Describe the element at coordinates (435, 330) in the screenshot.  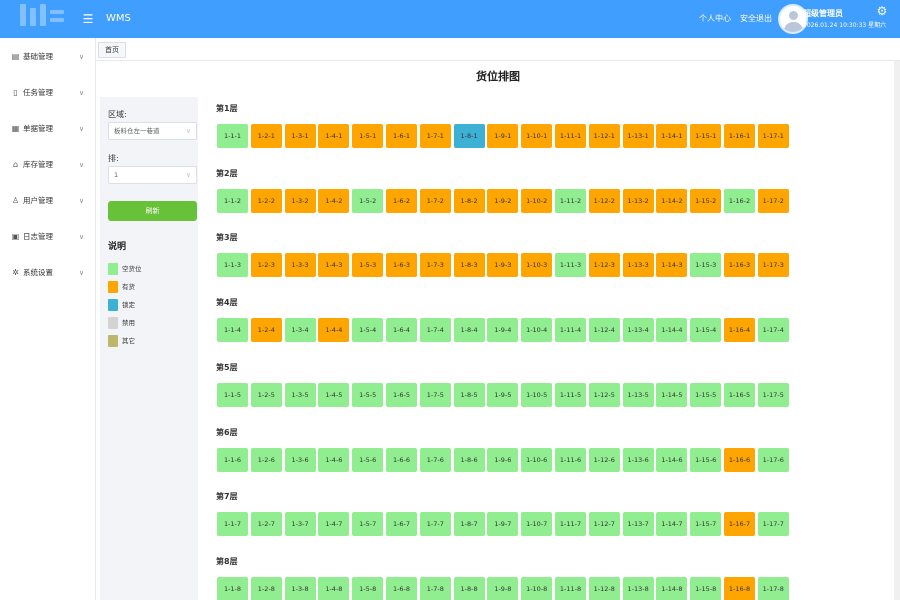
I see `location-cell: 1-7-4` at that location.